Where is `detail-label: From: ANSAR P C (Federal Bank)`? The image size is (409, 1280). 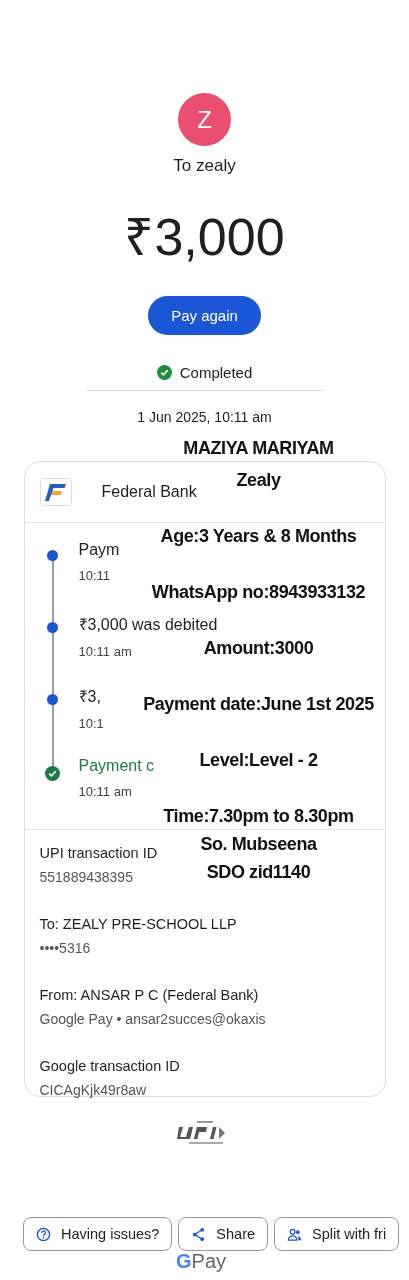
detail-label: From: ANSAR P C (Federal Bank) is located at coordinates (149, 995).